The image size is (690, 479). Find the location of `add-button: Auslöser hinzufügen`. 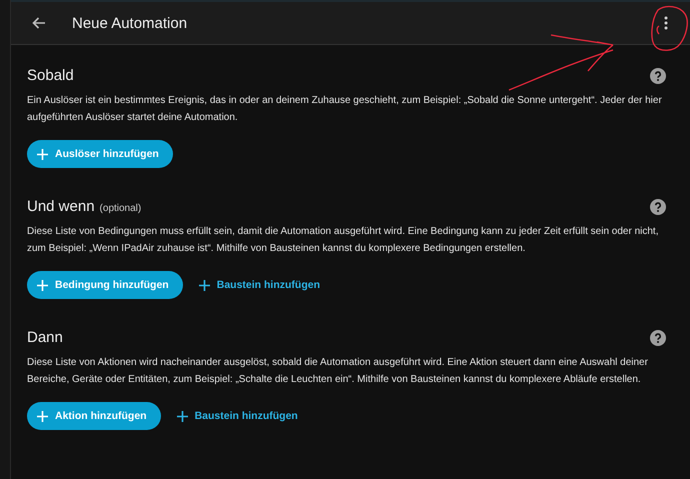

add-button: Auslöser hinzufügen is located at coordinates (100, 154).